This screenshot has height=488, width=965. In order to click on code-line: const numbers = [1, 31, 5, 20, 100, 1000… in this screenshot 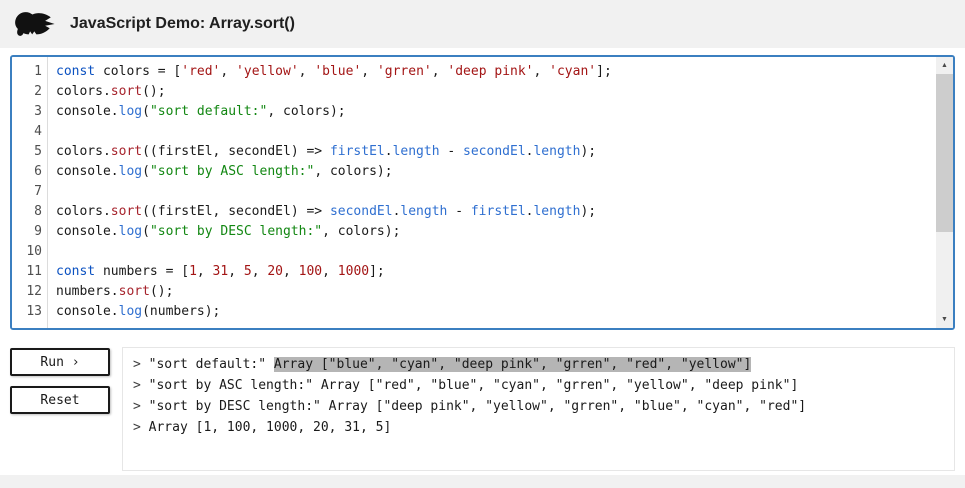, I will do `click(492, 272)`.